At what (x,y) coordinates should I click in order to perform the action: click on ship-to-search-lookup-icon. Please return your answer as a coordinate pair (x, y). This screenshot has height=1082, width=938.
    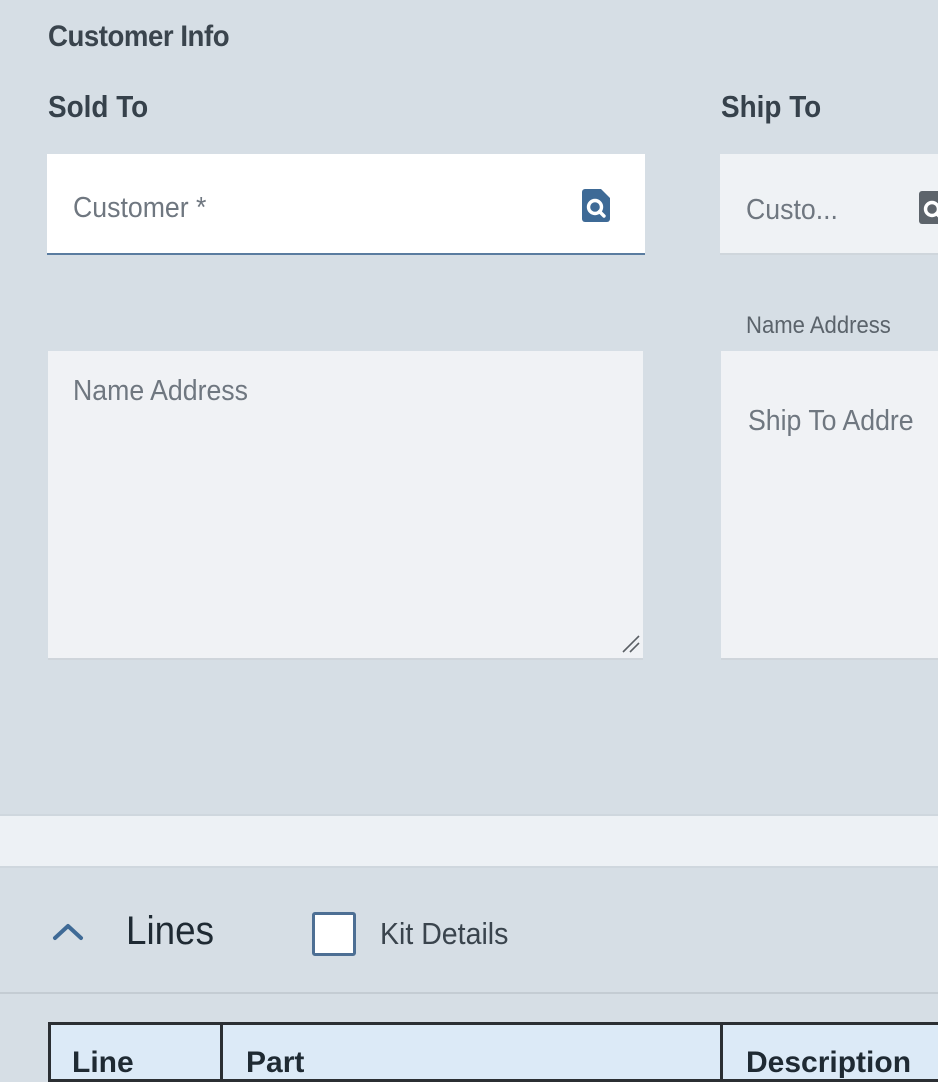
    Looking at the image, I should click on (927, 208).